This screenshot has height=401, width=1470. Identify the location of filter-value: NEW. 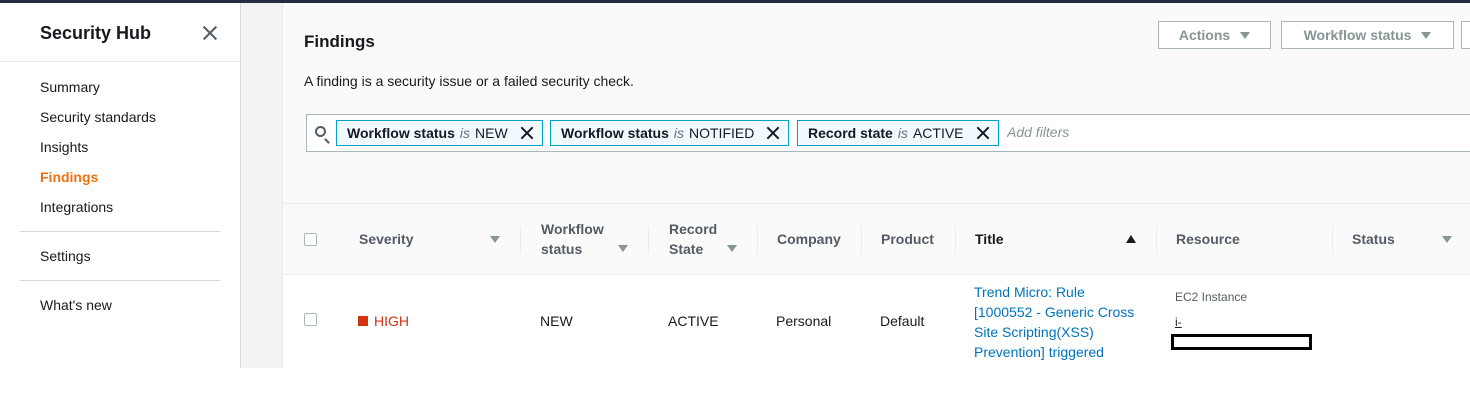
(491, 133).